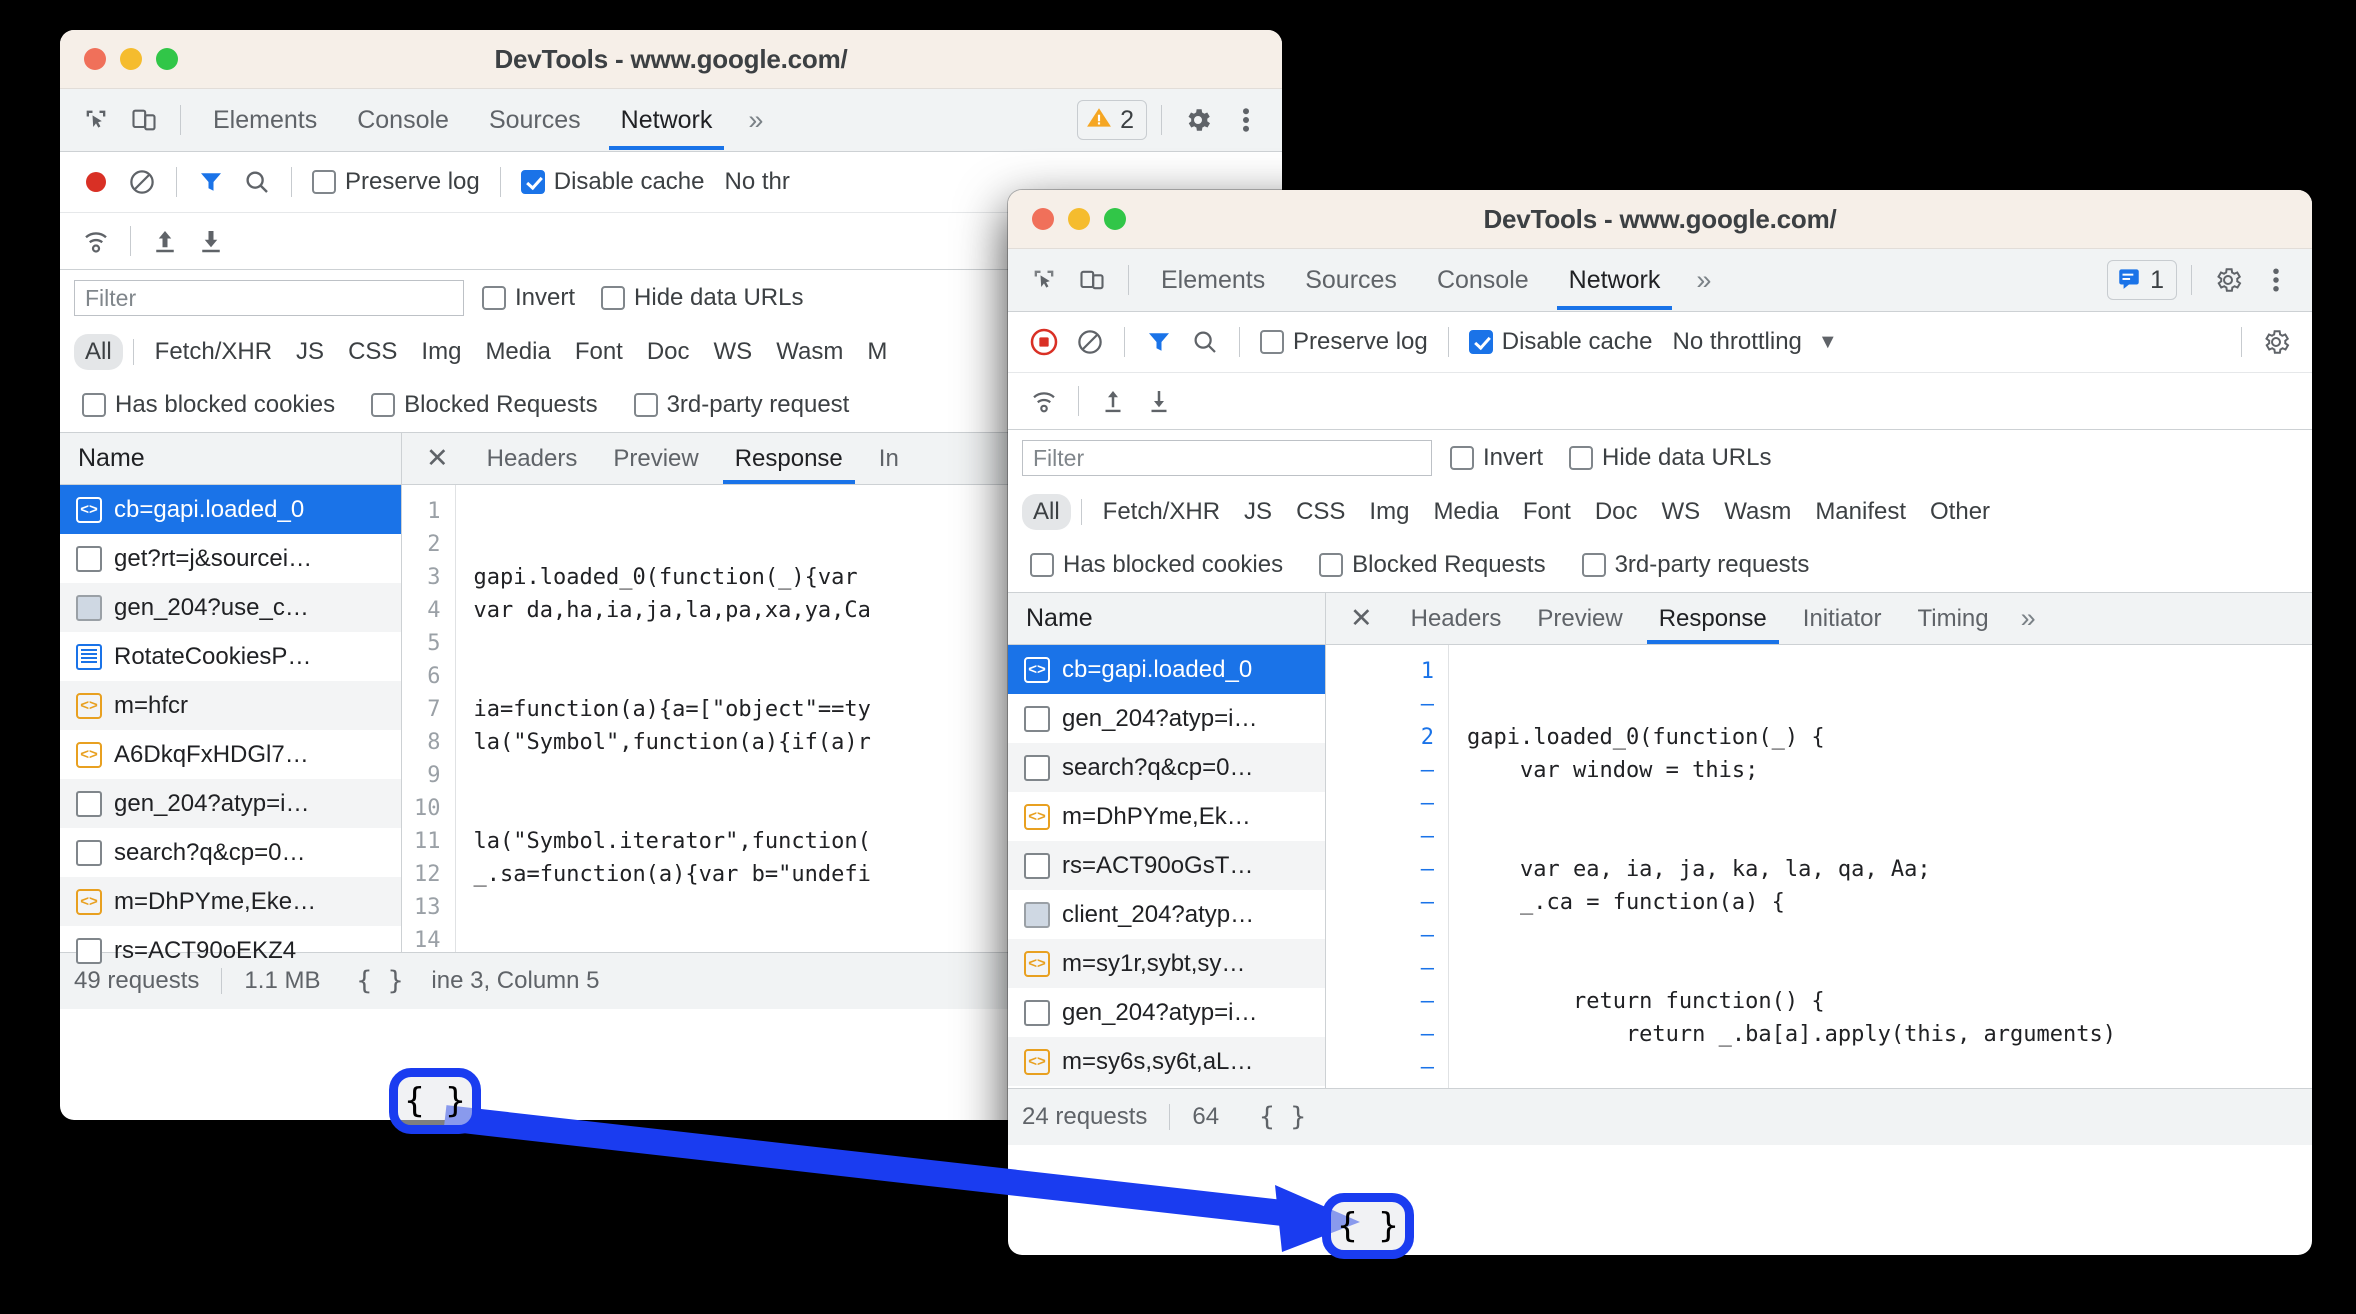 The image size is (2356, 1314). What do you see at coordinates (435, 1101) in the screenshot?
I see `back-format-highlight: { }` at bounding box center [435, 1101].